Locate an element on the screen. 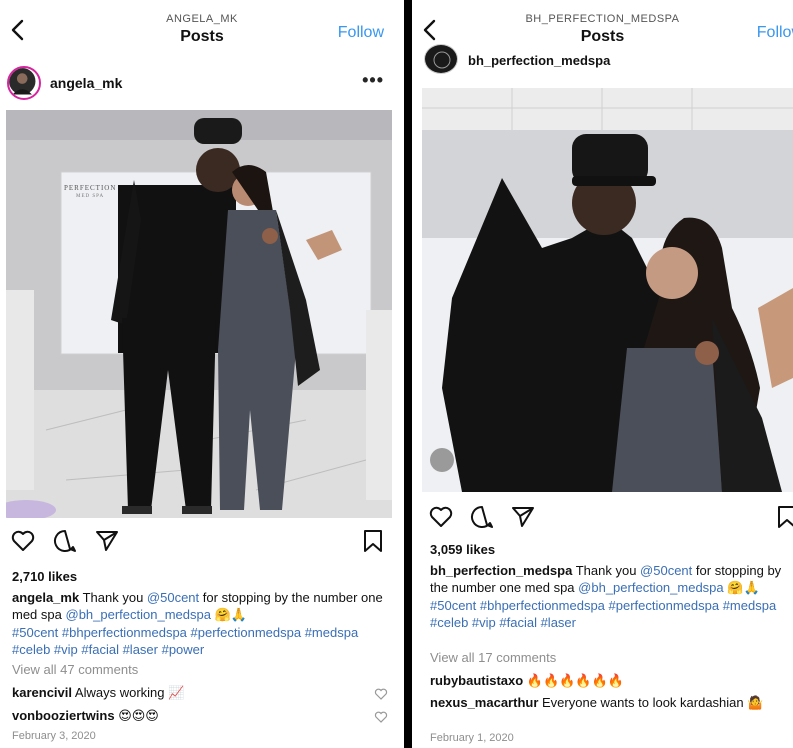 The height and width of the screenshot is (748, 793). wall-sign-text: PERFECTION is located at coordinates (90, 188).